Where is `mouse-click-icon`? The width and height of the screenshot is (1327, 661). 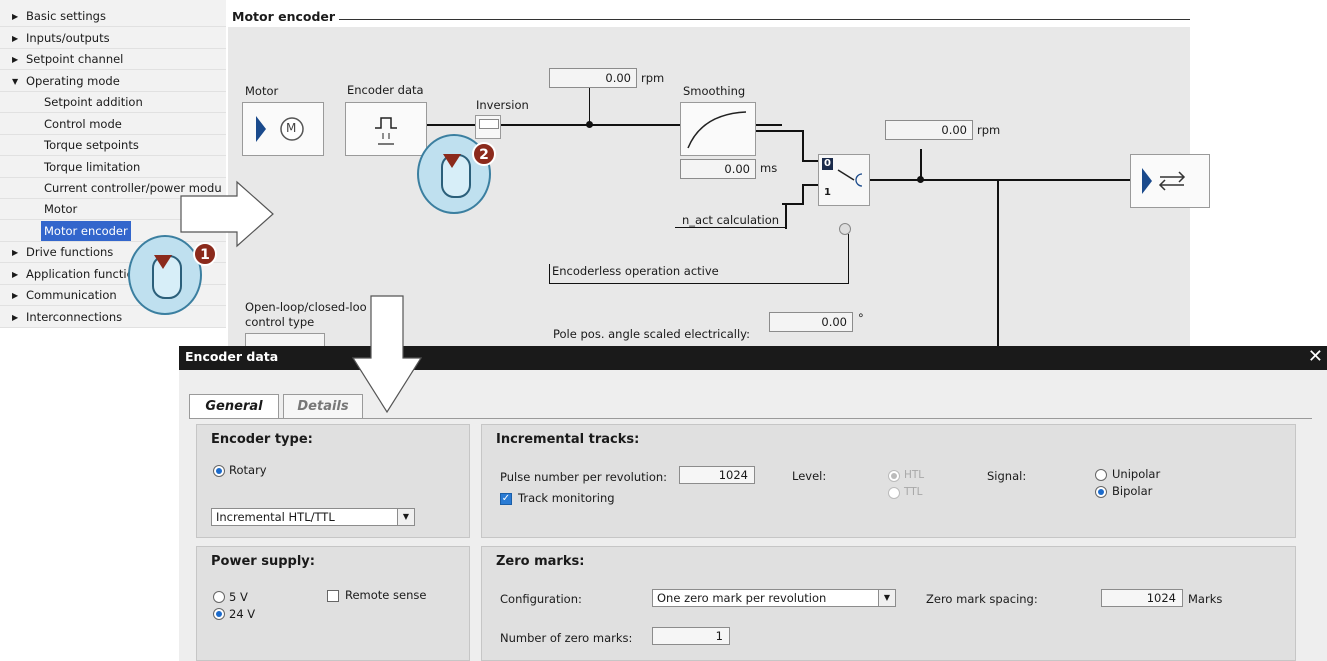
mouse-click-icon is located at coordinates (165, 275).